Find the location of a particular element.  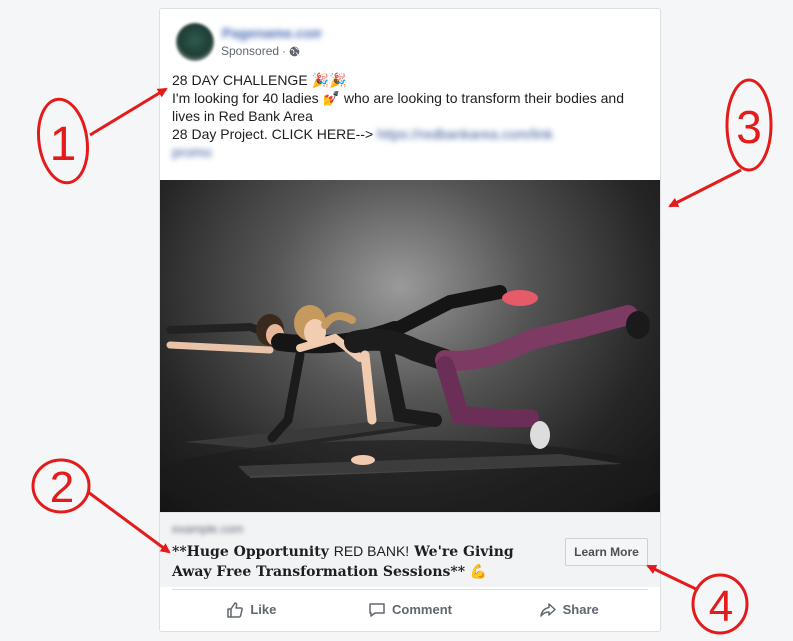

comment-button: Comment is located at coordinates (410, 609).